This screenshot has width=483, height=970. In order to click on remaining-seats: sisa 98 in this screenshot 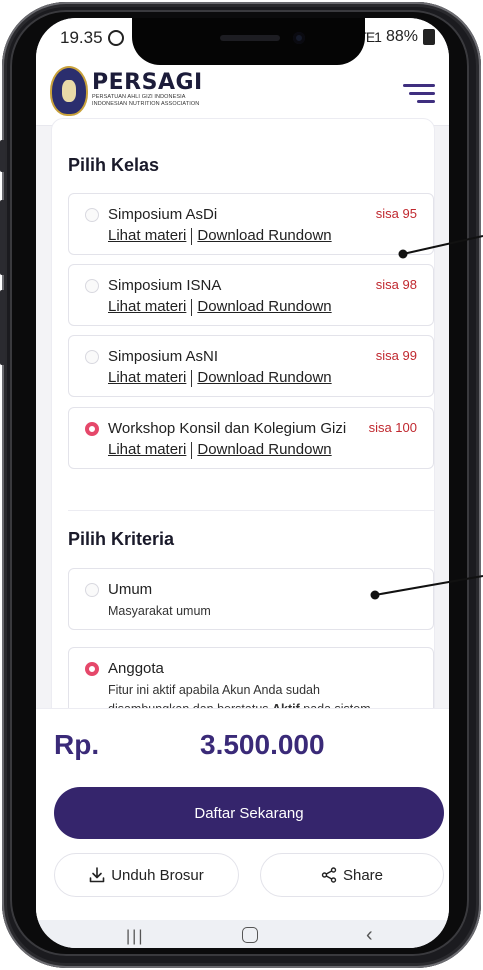, I will do `click(396, 284)`.